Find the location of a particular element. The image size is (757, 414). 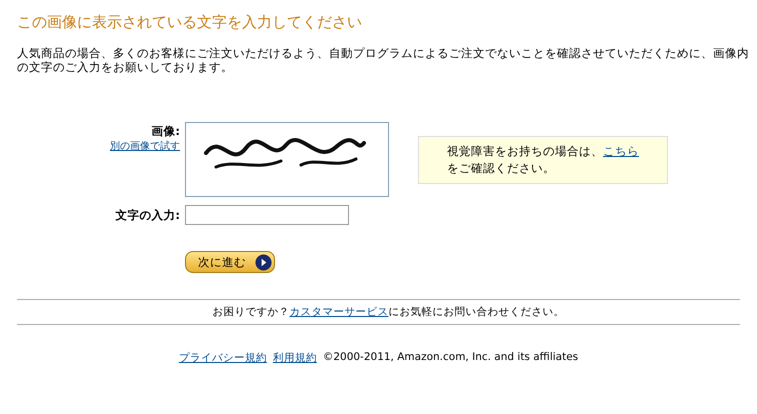

footer-link: プライバシー規約 is located at coordinates (222, 358).